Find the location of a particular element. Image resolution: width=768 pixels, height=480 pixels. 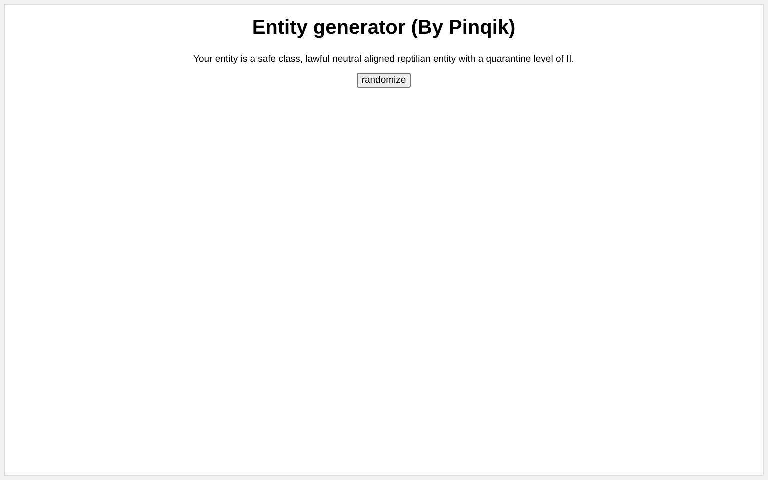

randomize-button: randomize is located at coordinates (384, 80).